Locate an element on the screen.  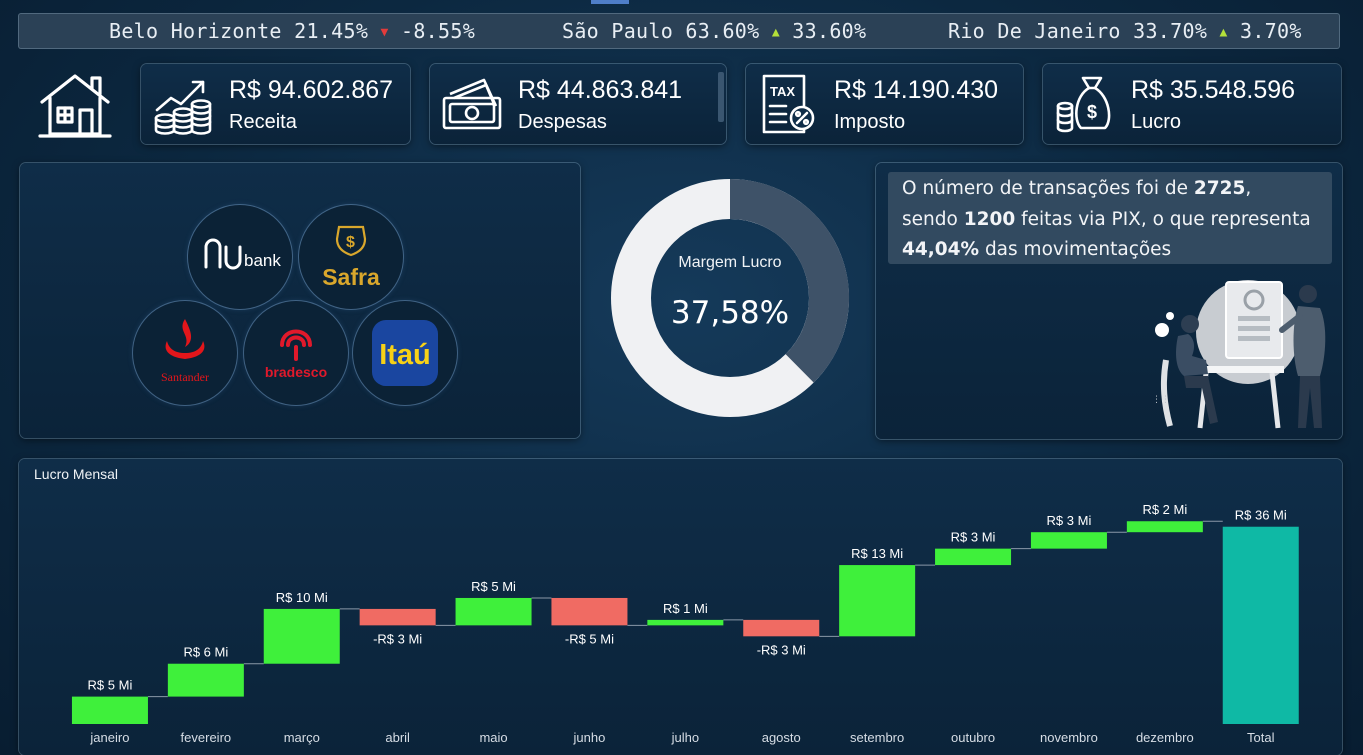
waterfall-data-label: R$ 10 Mi is located at coordinates (302, 597).